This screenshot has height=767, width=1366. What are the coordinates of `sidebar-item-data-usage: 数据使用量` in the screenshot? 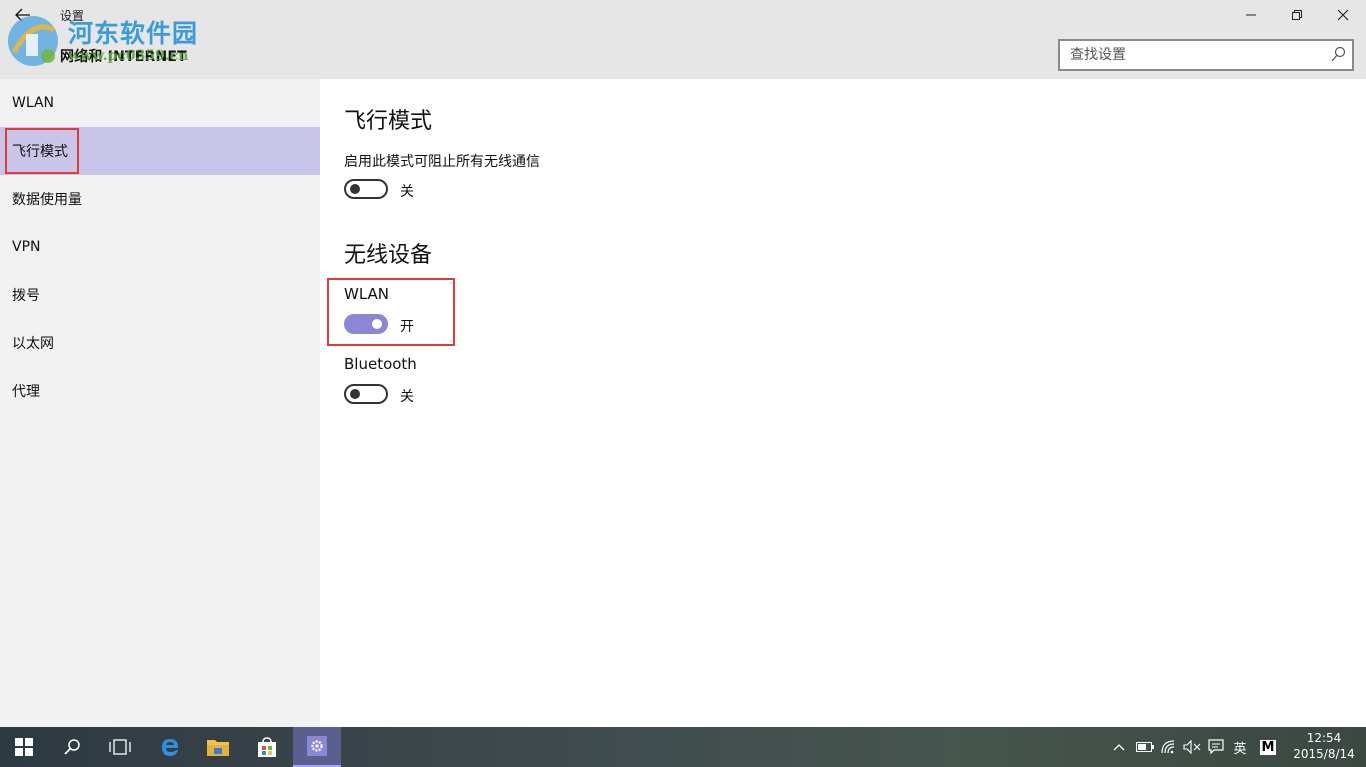 It's located at (160, 199).